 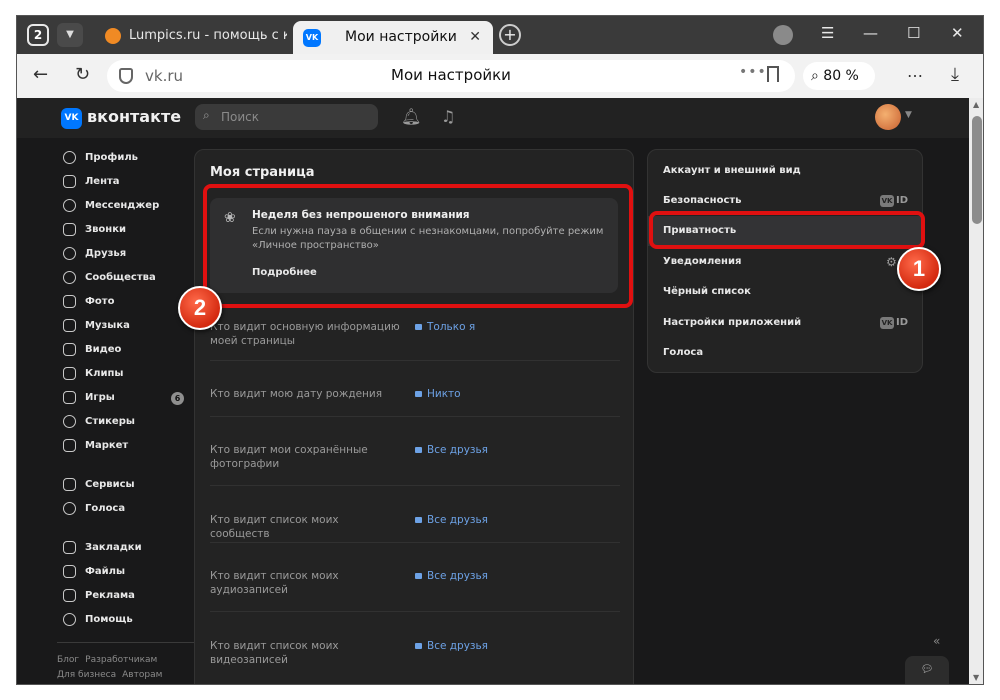 I want to click on privacy-value: Никто, so click(x=444, y=394).